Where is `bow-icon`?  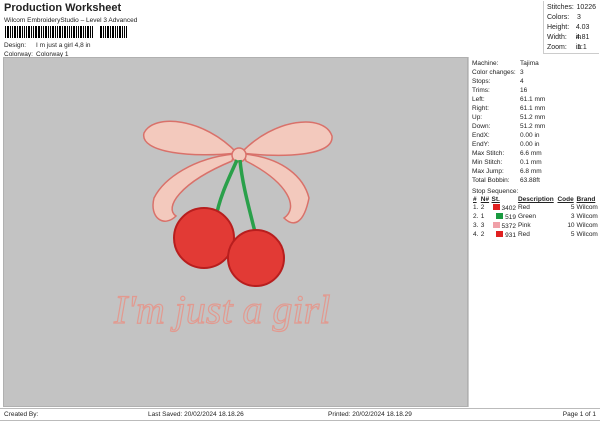
bow-icon is located at coordinates (238, 172).